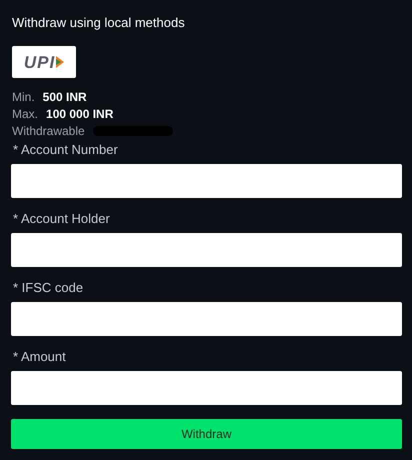 This screenshot has height=460, width=412. I want to click on limit-value: 100 000 INR, so click(80, 113).